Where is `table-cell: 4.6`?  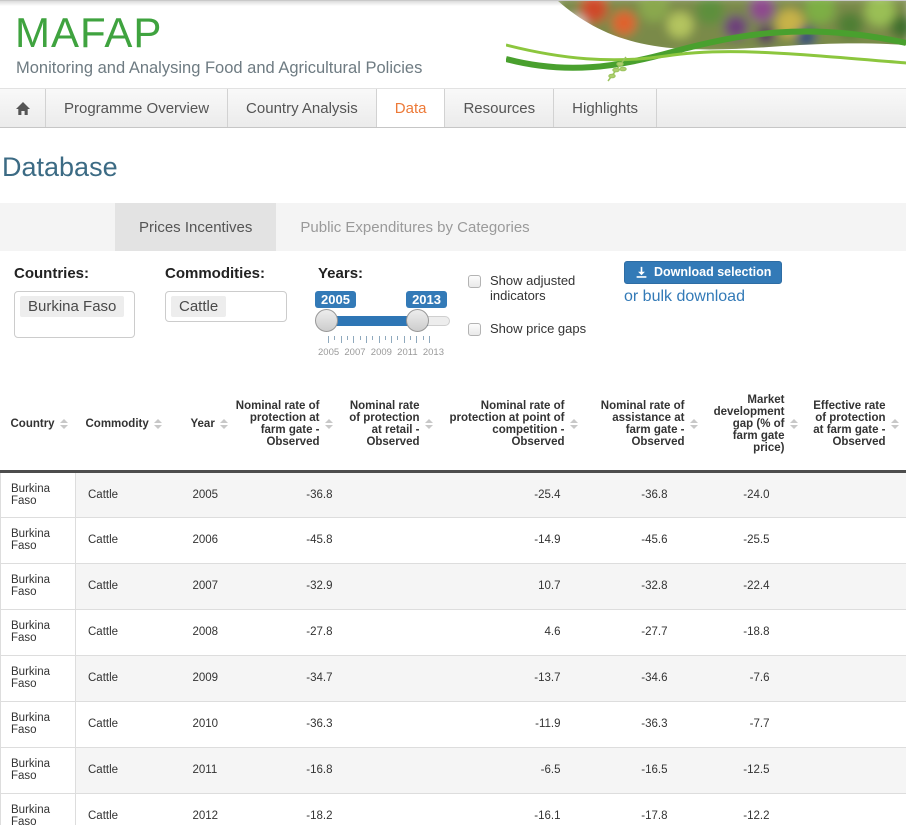
table-cell: 4.6 is located at coordinates (513, 631).